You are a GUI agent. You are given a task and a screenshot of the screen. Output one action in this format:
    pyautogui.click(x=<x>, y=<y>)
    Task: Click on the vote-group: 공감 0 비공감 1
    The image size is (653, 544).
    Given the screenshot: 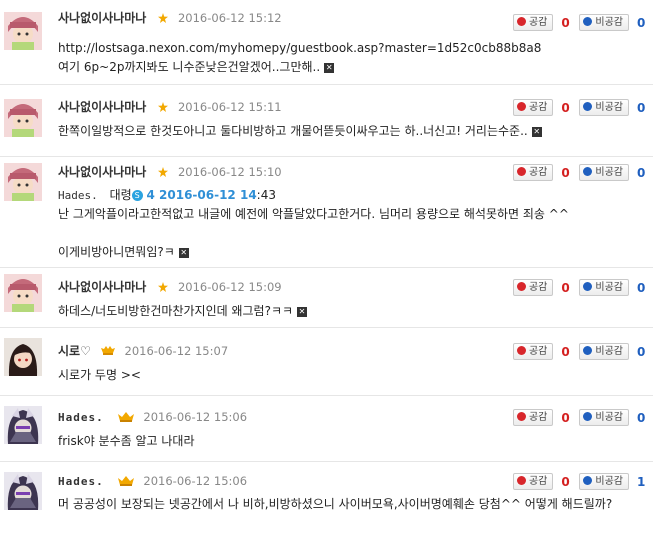 What is the action you would take?
    pyautogui.click(x=579, y=482)
    